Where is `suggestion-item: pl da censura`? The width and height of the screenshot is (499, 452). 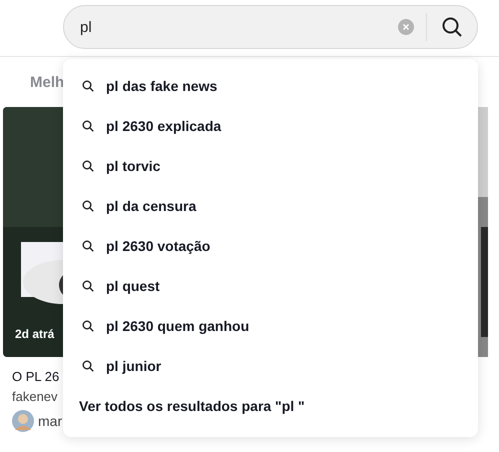
suggestion-item: pl da censura is located at coordinates (270, 206).